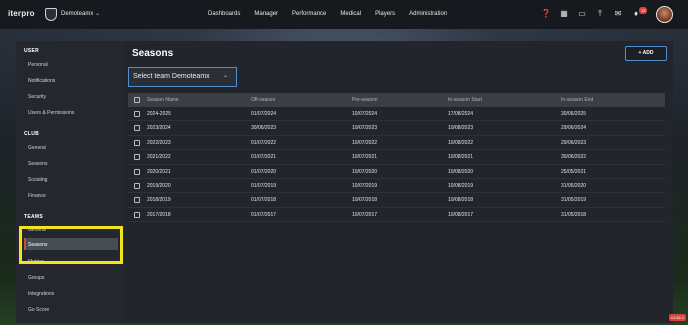 Image resolution: width=688 pixels, height=325 pixels. What do you see at coordinates (159, 142) in the screenshot?
I see `cell-season-name: 2022/2023` at bounding box center [159, 142].